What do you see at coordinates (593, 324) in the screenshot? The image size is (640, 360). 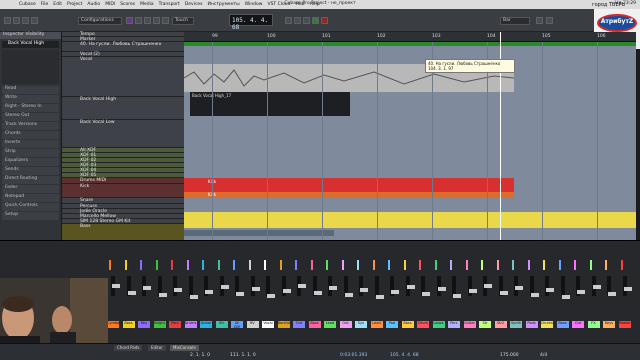 I see `channel-name: FX` at bounding box center [593, 324].